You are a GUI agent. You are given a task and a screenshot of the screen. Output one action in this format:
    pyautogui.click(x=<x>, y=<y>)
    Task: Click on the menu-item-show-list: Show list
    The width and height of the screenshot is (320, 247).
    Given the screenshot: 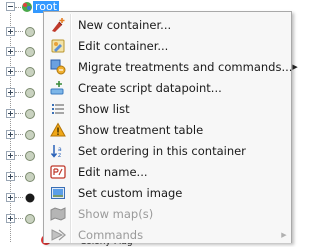 What is the action you would take?
    pyautogui.click(x=167, y=108)
    